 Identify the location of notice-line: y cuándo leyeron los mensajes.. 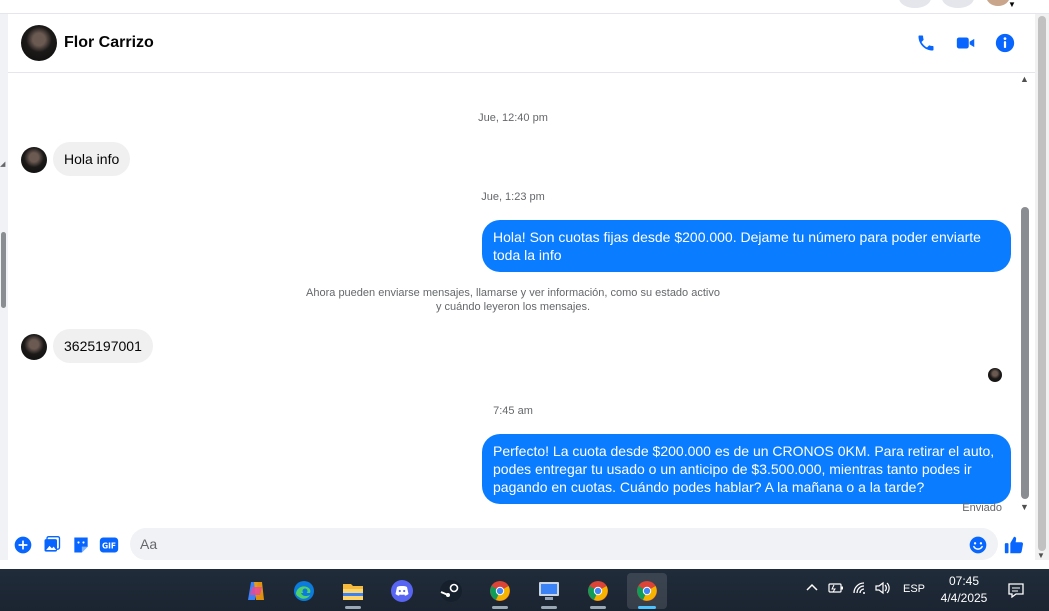
(513, 307).